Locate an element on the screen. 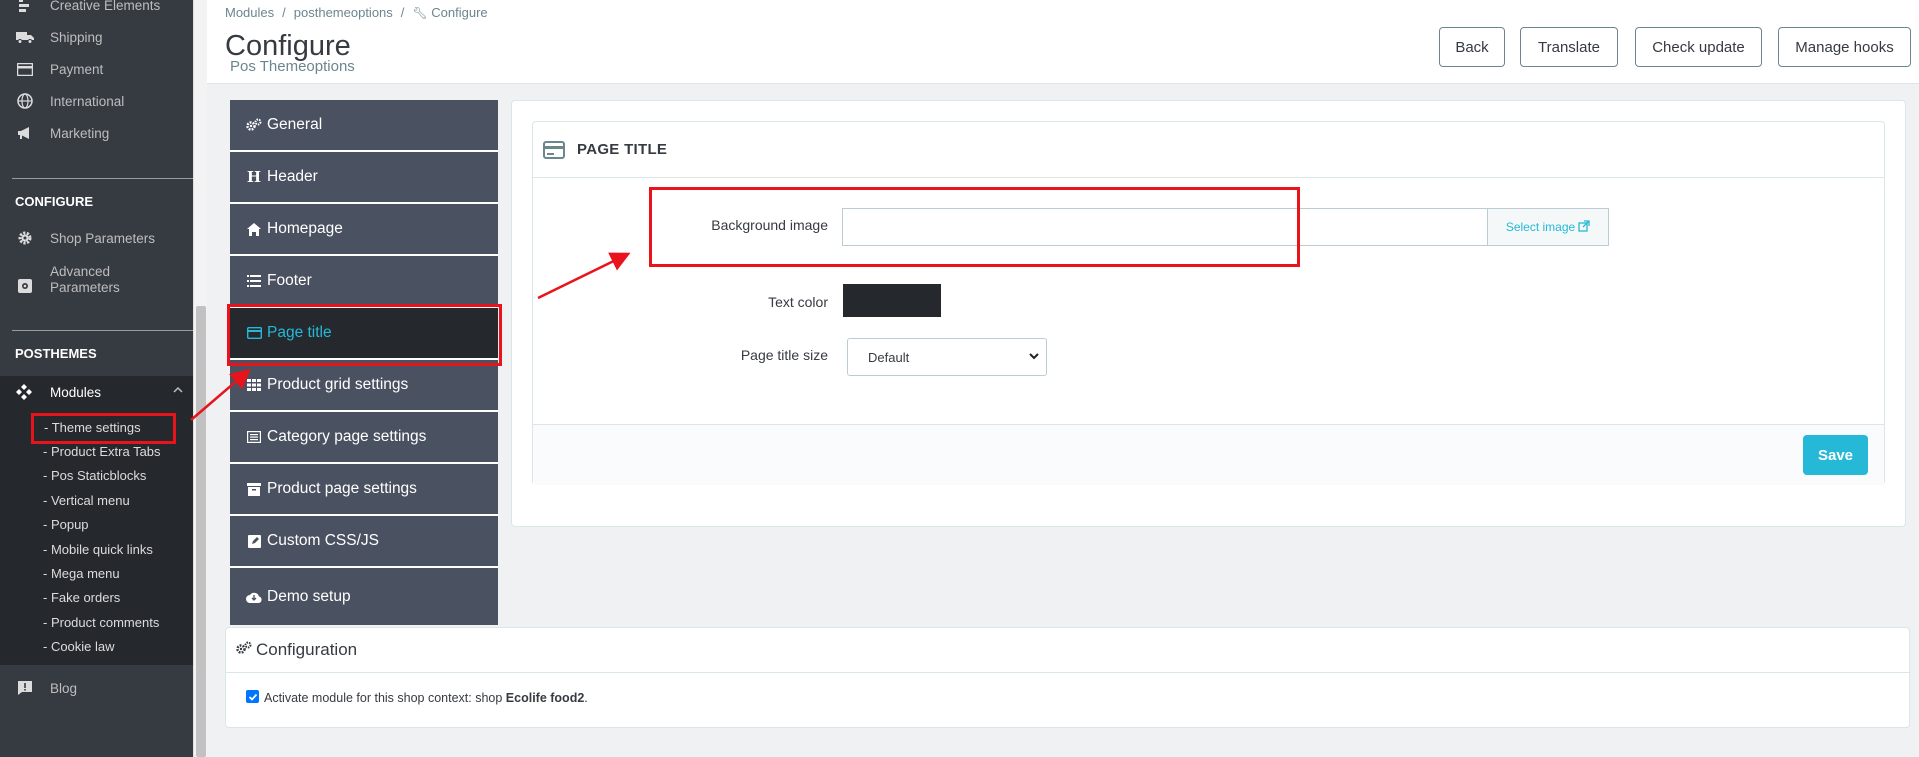 This screenshot has width=1919, height=757. annotation-arrows is located at coordinates (410, 336).